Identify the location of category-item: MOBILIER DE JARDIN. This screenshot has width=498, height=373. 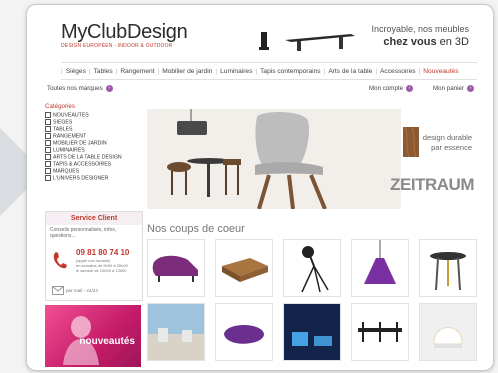
(93, 143).